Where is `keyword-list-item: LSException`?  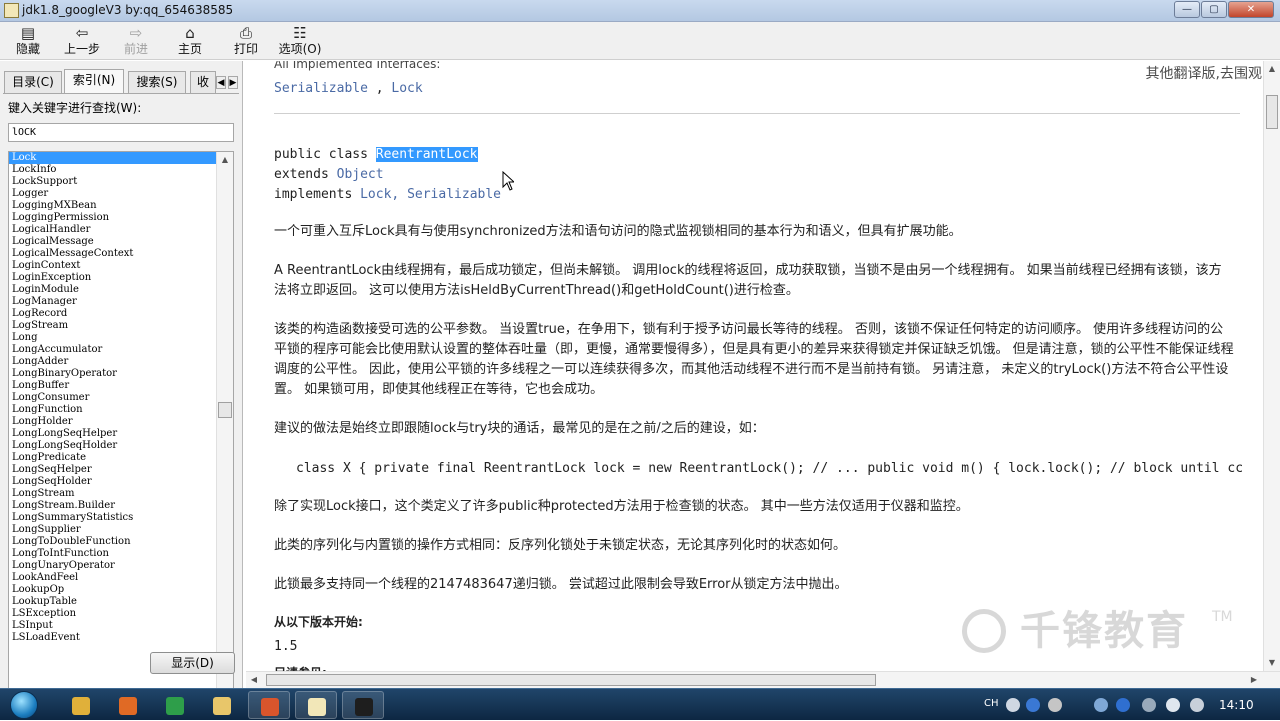 keyword-list-item: LSException is located at coordinates (113, 614).